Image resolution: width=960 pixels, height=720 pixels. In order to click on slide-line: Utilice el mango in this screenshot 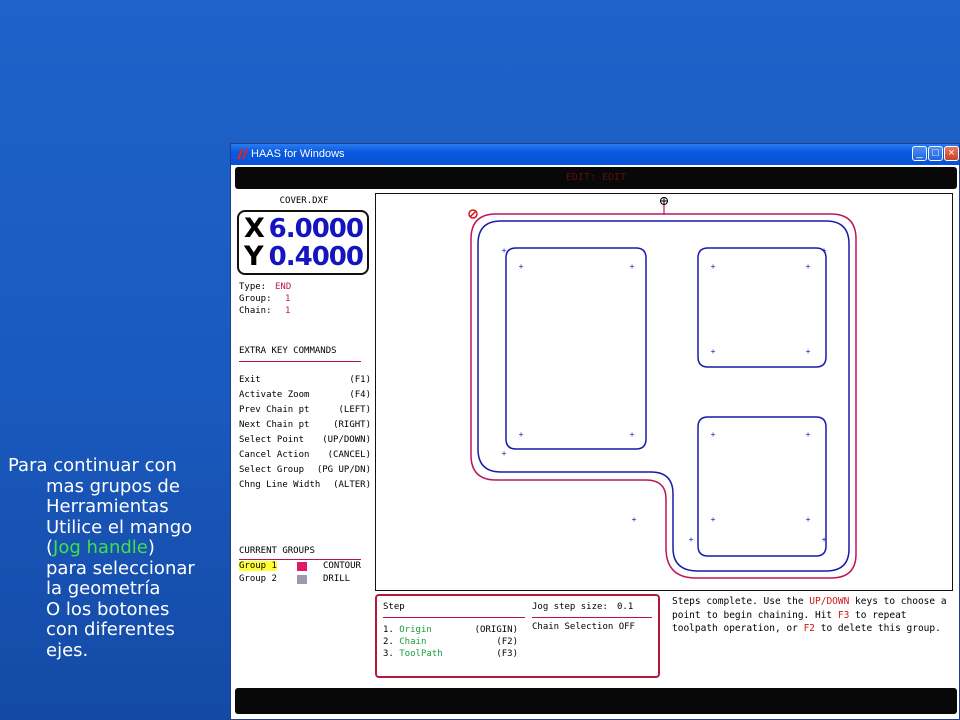, I will do `click(119, 527)`.